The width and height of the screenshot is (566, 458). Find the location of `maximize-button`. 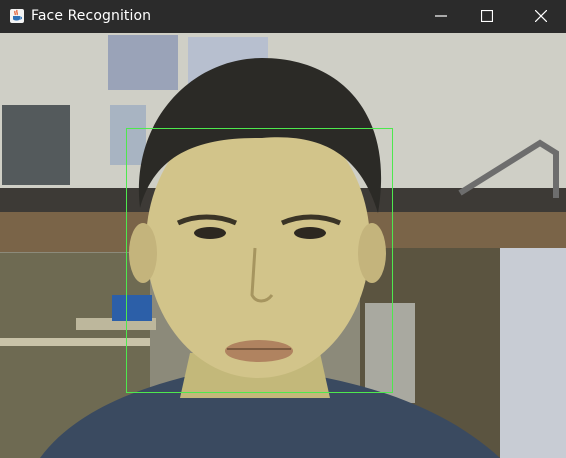

maximize-button is located at coordinates (487, 16).